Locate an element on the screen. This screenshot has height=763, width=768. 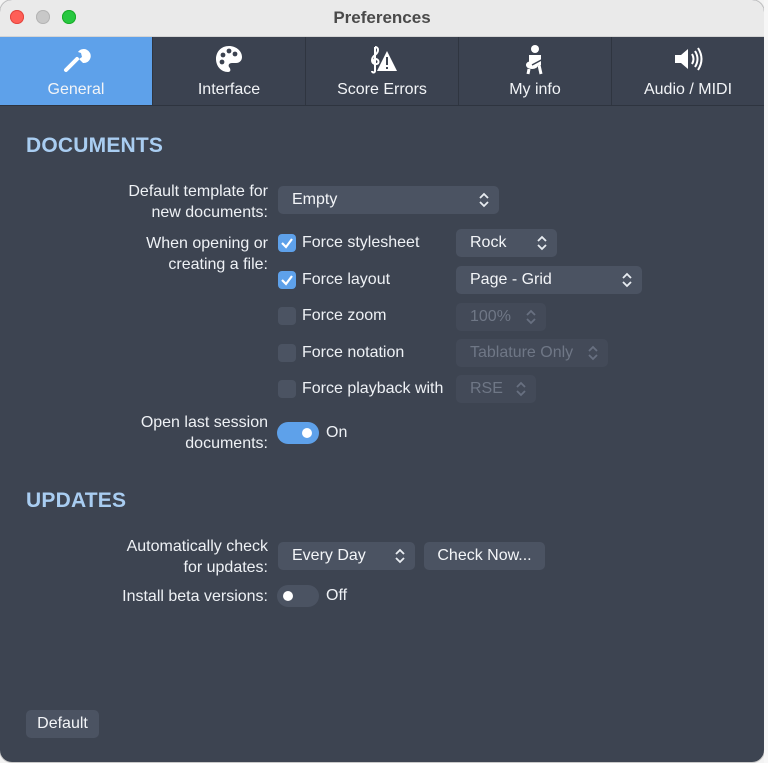
force-stylesheet-label: Force stylesheet is located at coordinates (361, 242).